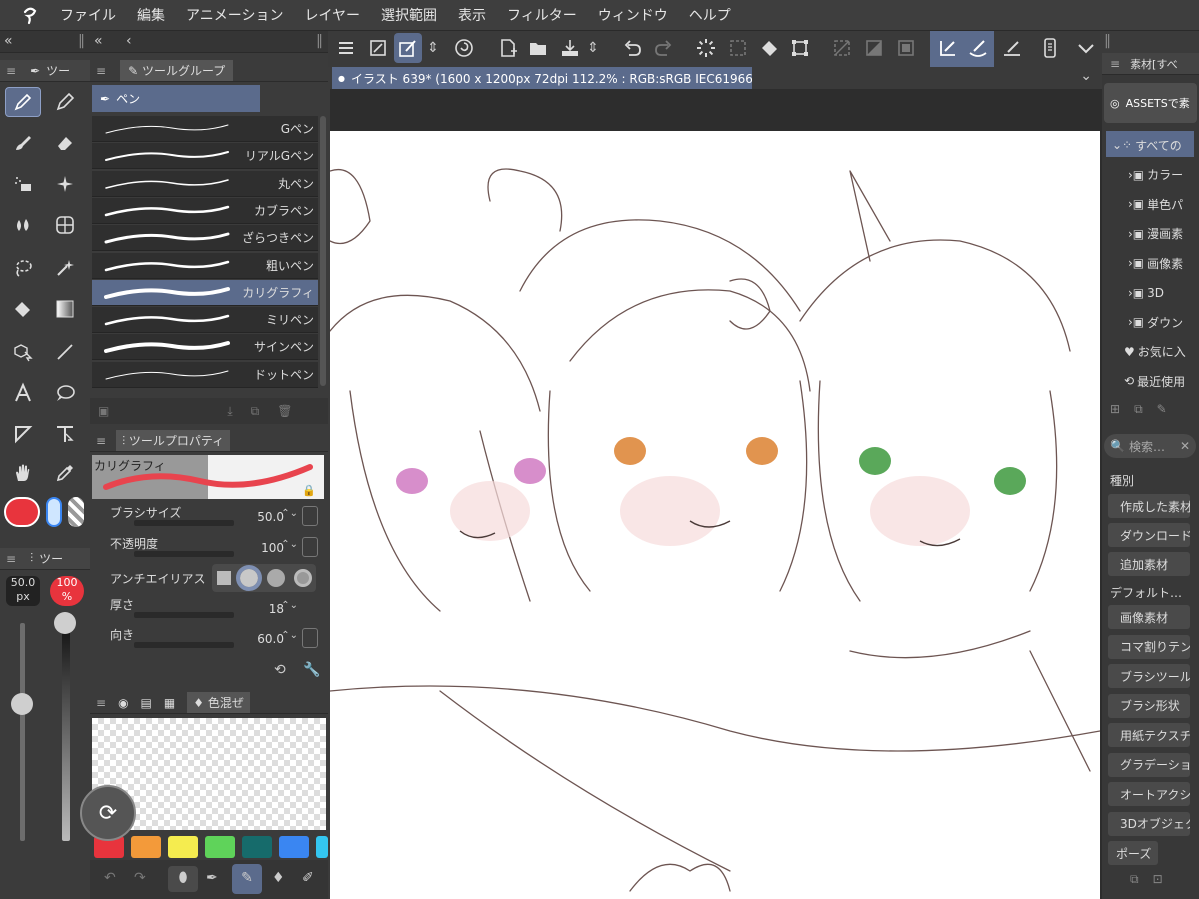 This screenshot has width=1199, height=899. I want to click on menu-view: 表示, so click(472, 15).